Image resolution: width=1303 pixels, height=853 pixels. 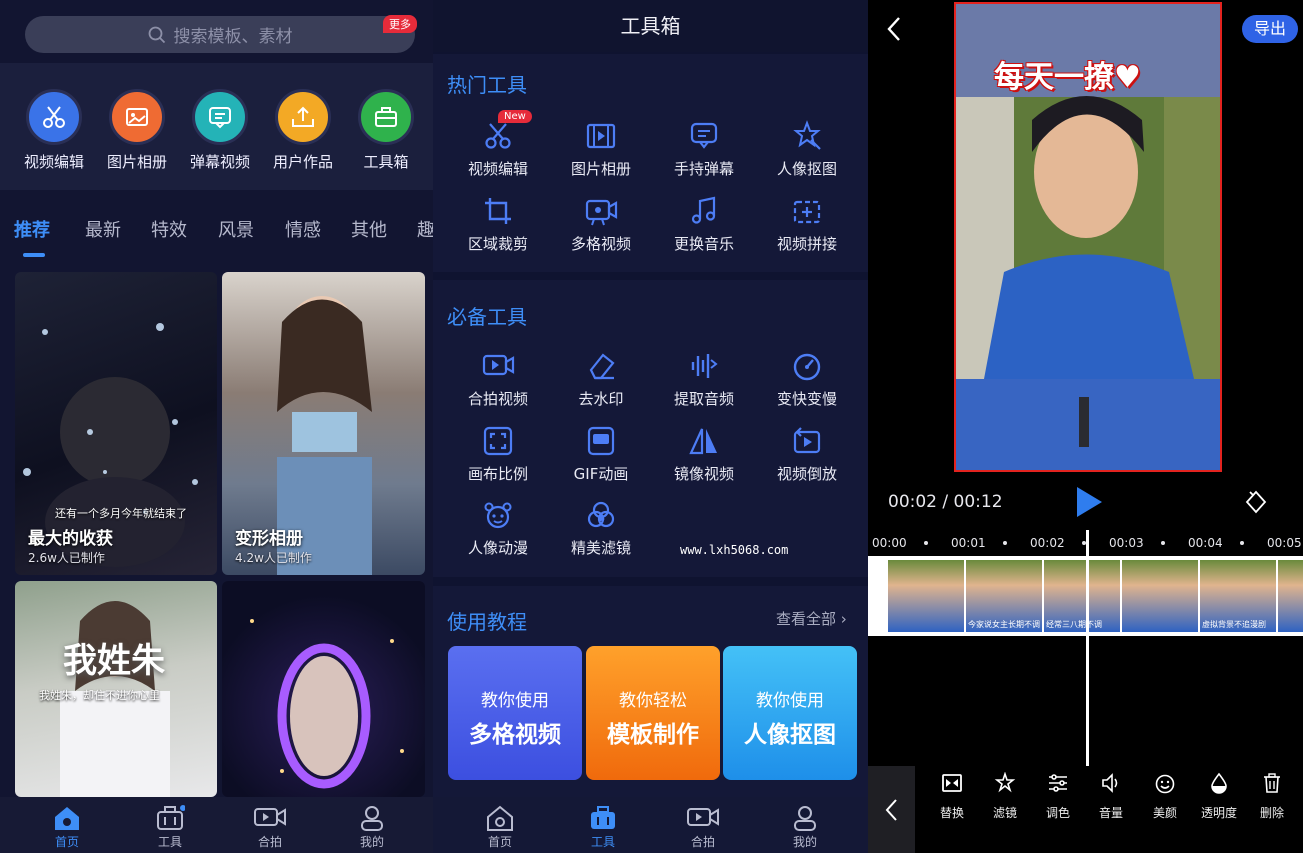 I want to click on tool-label: 变快变慢, so click(x=806, y=399).